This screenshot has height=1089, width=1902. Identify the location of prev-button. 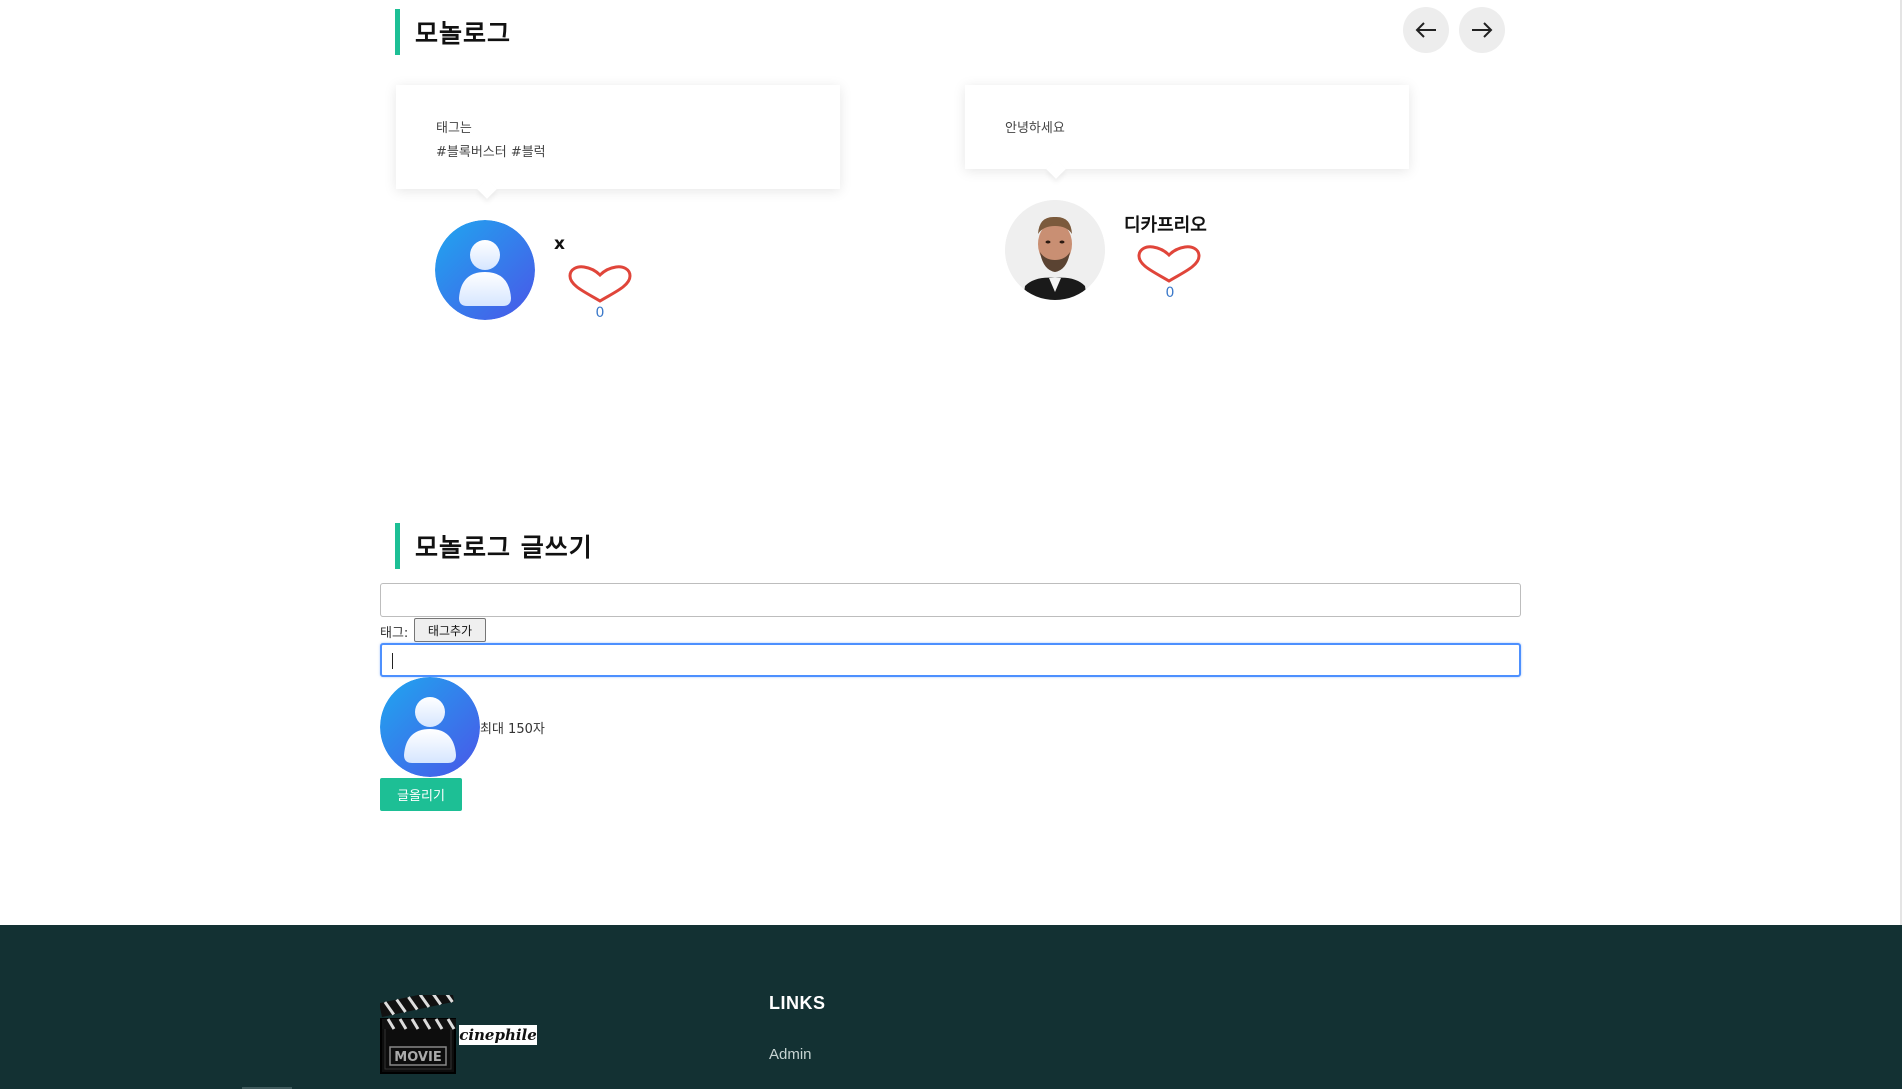
(1426, 30).